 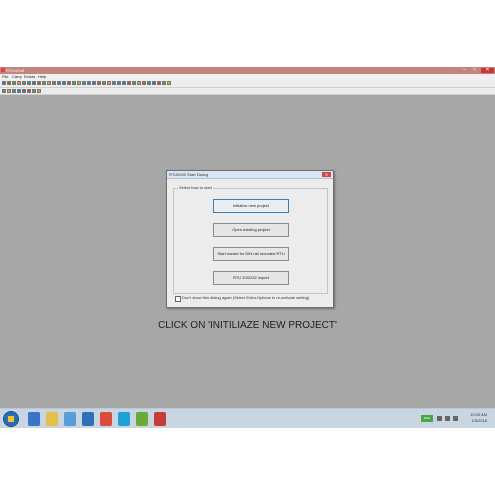 I want to click on chrome-icon, so click(x=106, y=419).